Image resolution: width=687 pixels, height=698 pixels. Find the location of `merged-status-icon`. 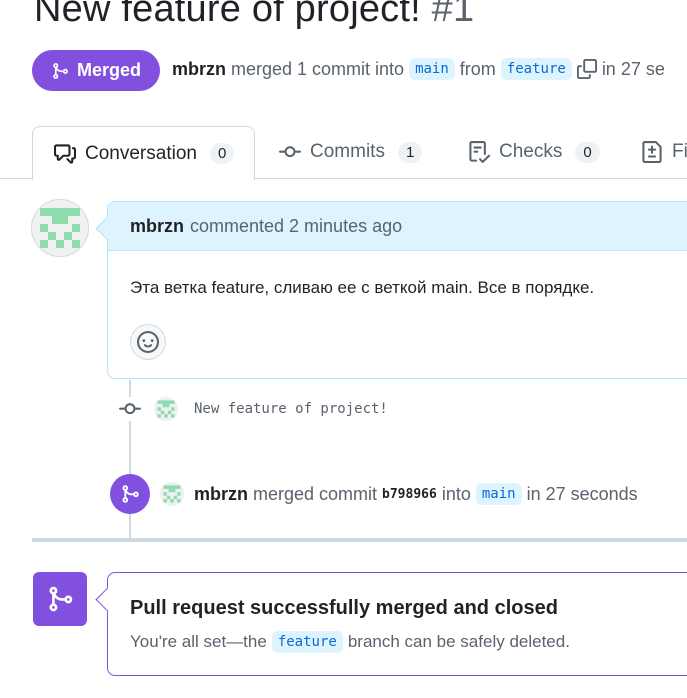

merged-status-icon is located at coordinates (60, 599).